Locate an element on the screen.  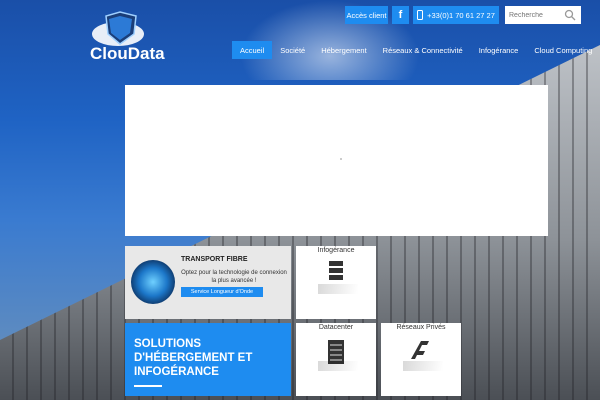
search-input is located at coordinates (537, 15).